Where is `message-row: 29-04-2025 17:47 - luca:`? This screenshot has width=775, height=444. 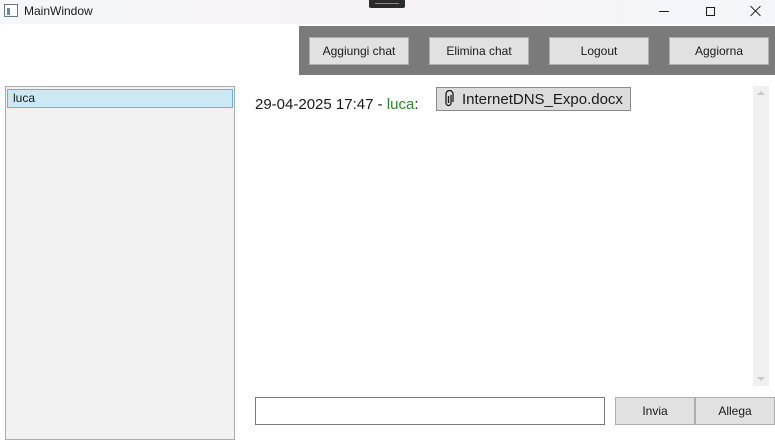 message-row: 29-04-2025 17:47 - luca: is located at coordinates (336, 104).